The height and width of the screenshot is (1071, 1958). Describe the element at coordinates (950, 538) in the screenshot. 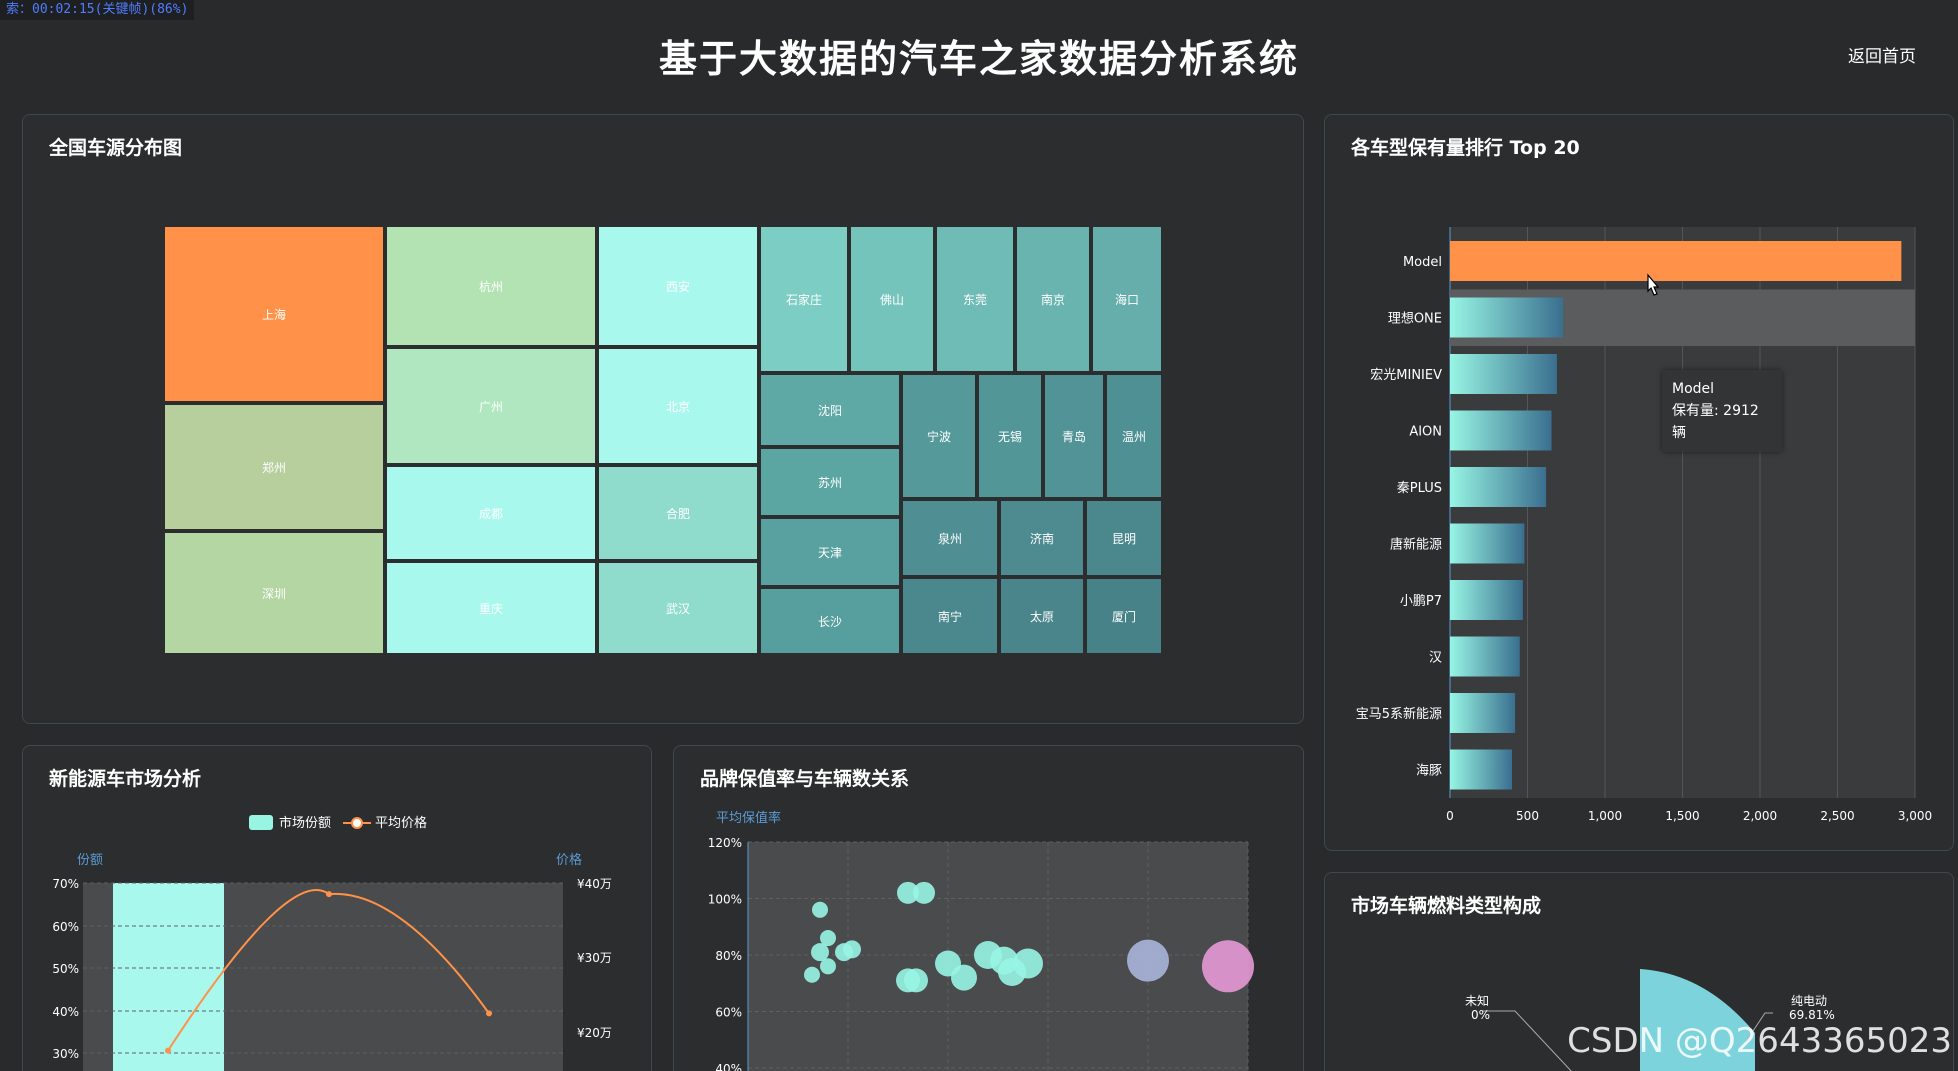

I see `treemap-cell: 泉州` at that location.